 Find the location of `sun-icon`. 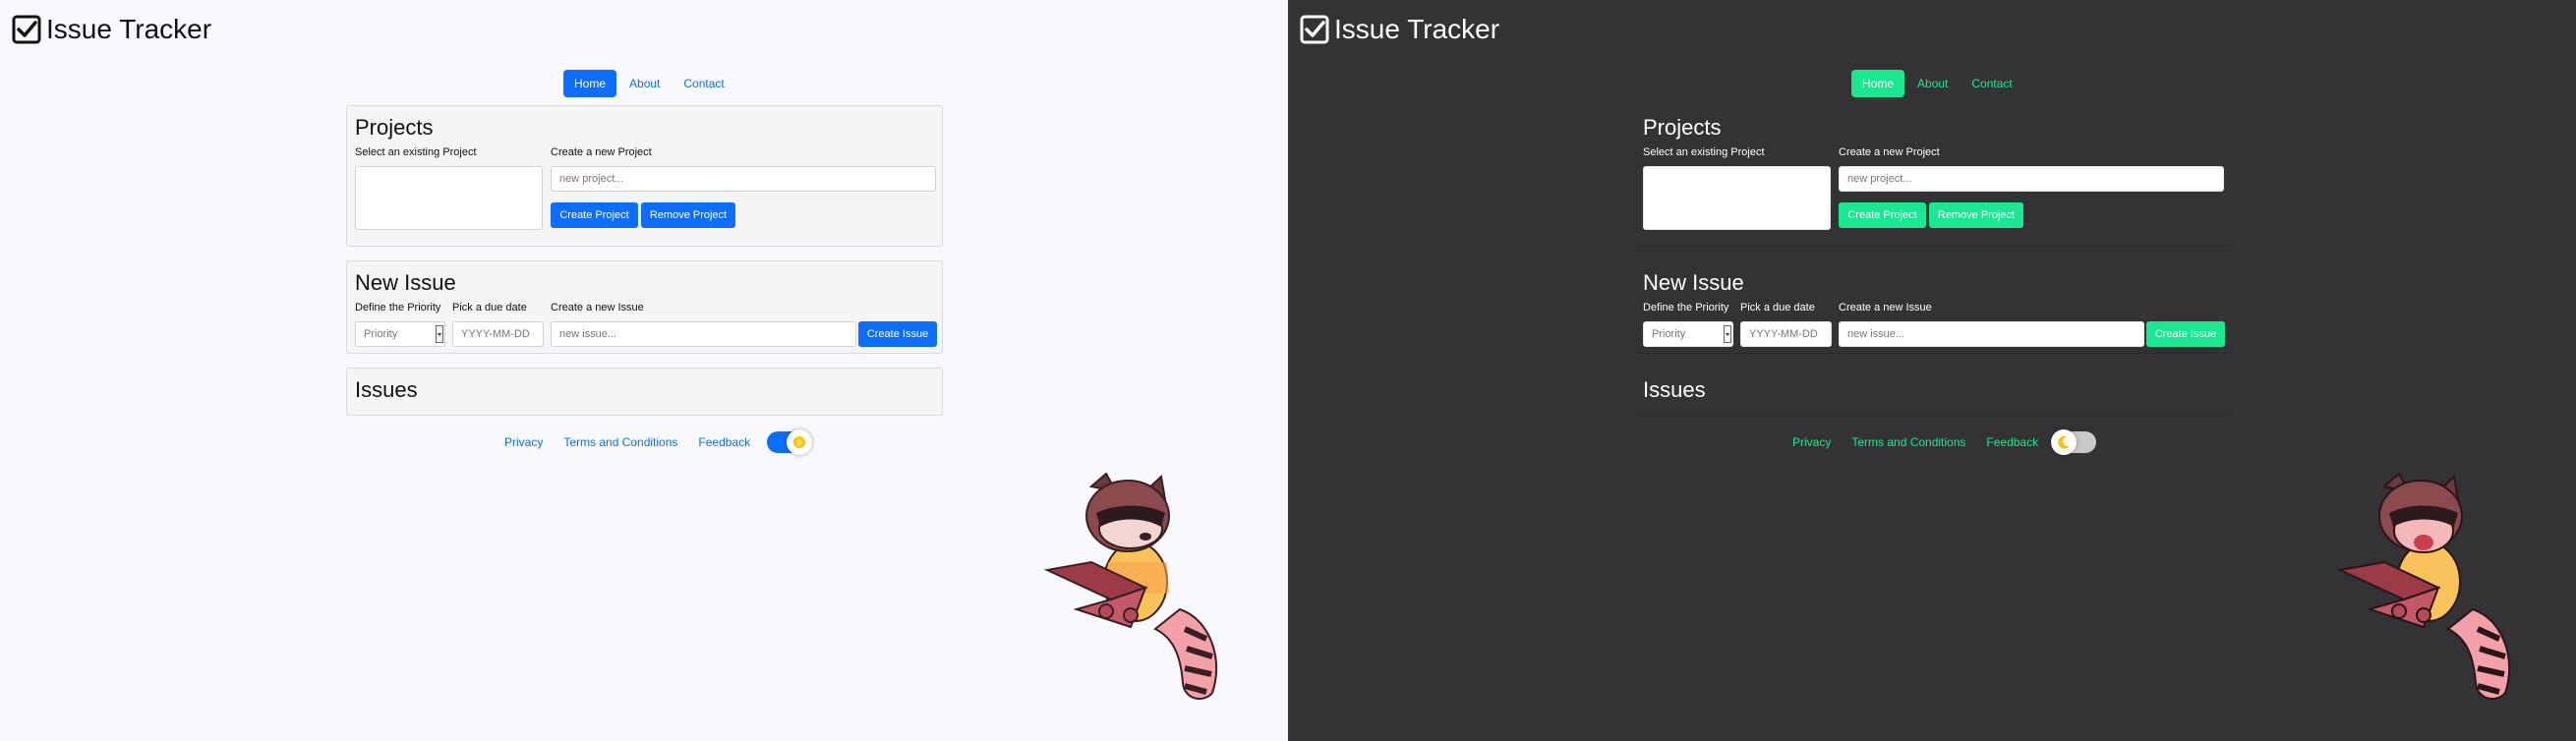

sun-icon is located at coordinates (799, 442).